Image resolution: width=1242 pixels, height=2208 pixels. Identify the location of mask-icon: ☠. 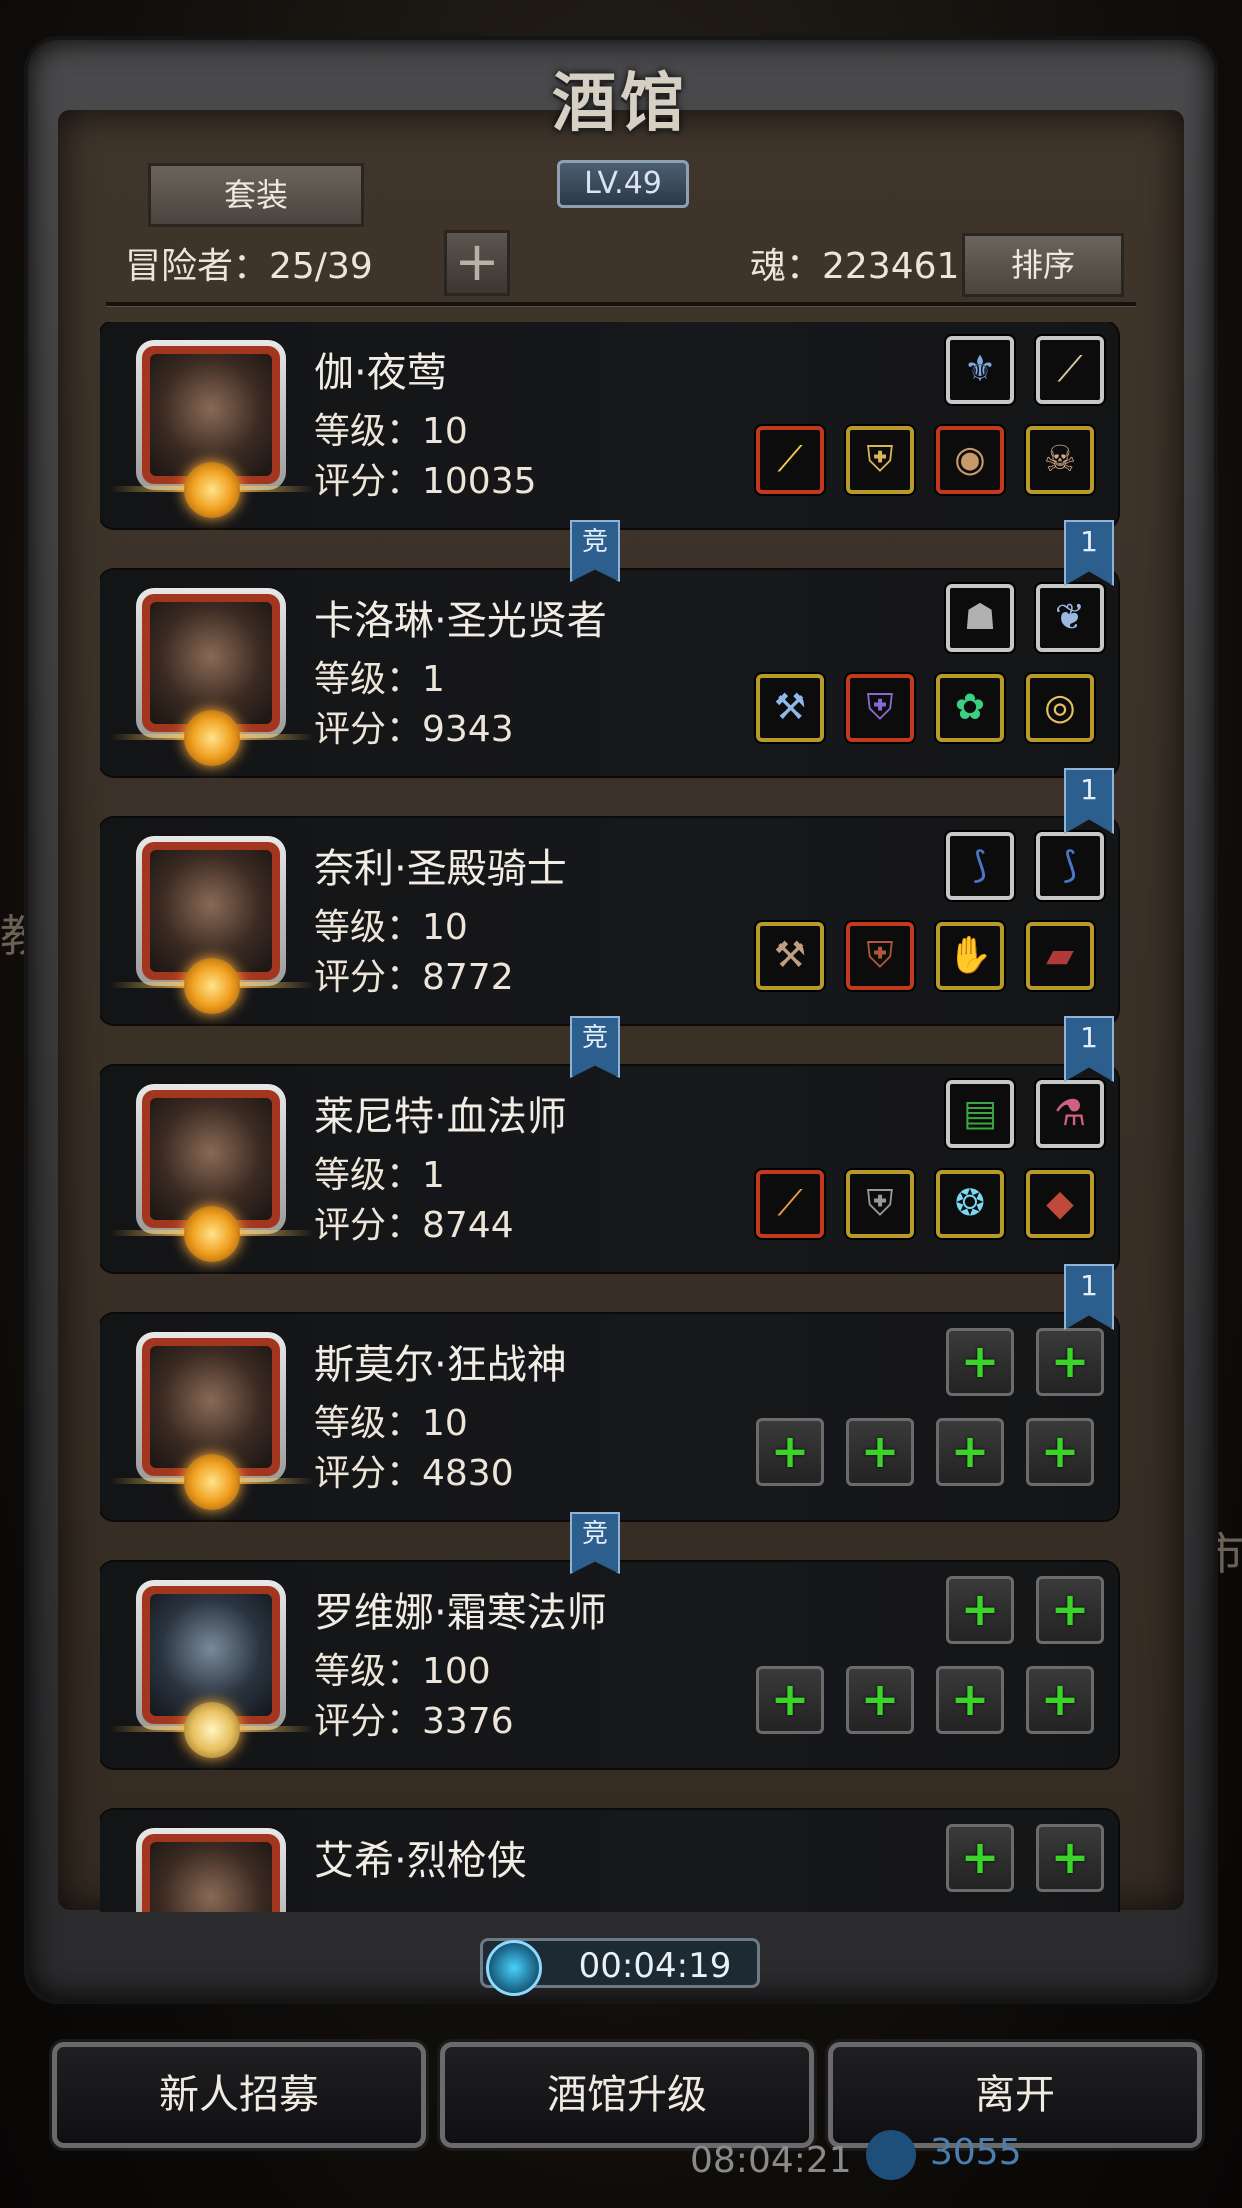
(1060, 459).